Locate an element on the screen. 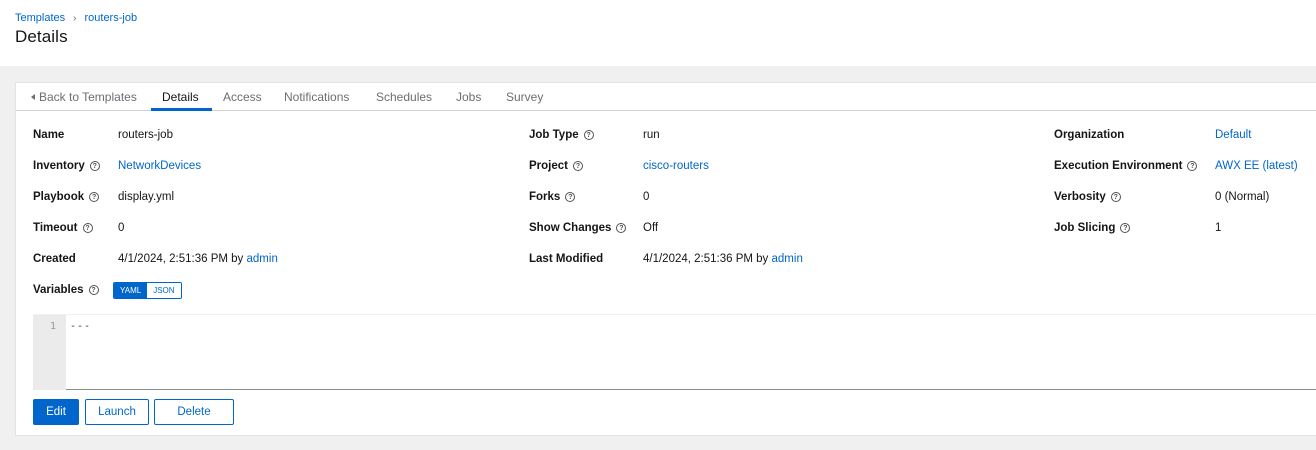 The width and height of the screenshot is (1316, 450). created-label-text: Created is located at coordinates (54, 259).